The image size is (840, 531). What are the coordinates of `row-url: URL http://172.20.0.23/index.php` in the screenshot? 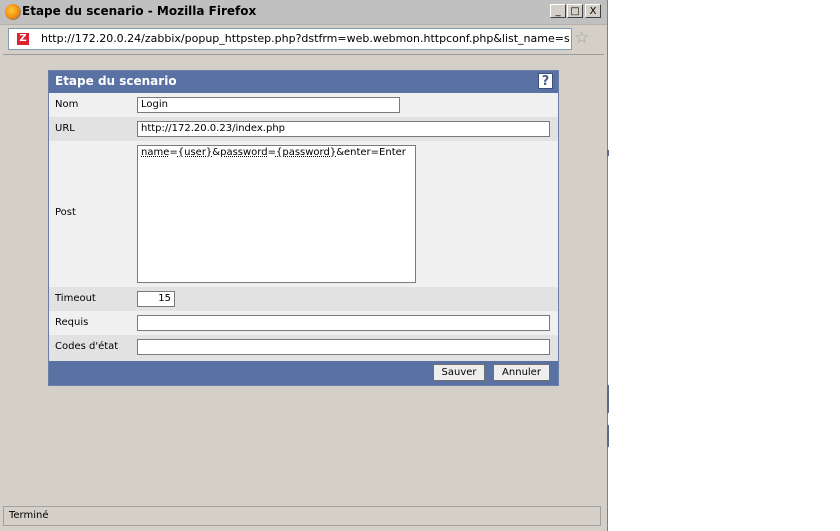 It's located at (303, 129).